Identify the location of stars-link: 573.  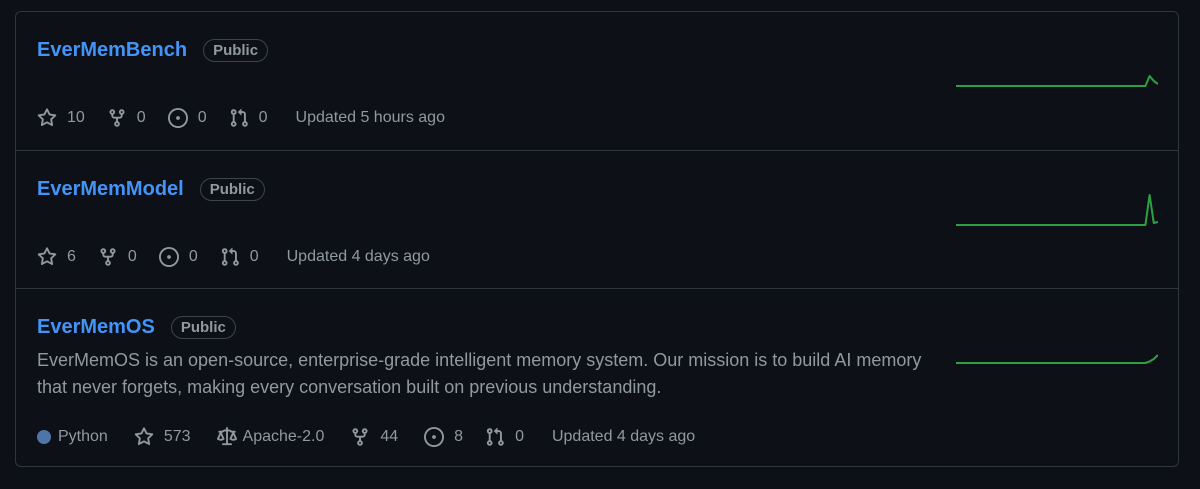
(162, 437).